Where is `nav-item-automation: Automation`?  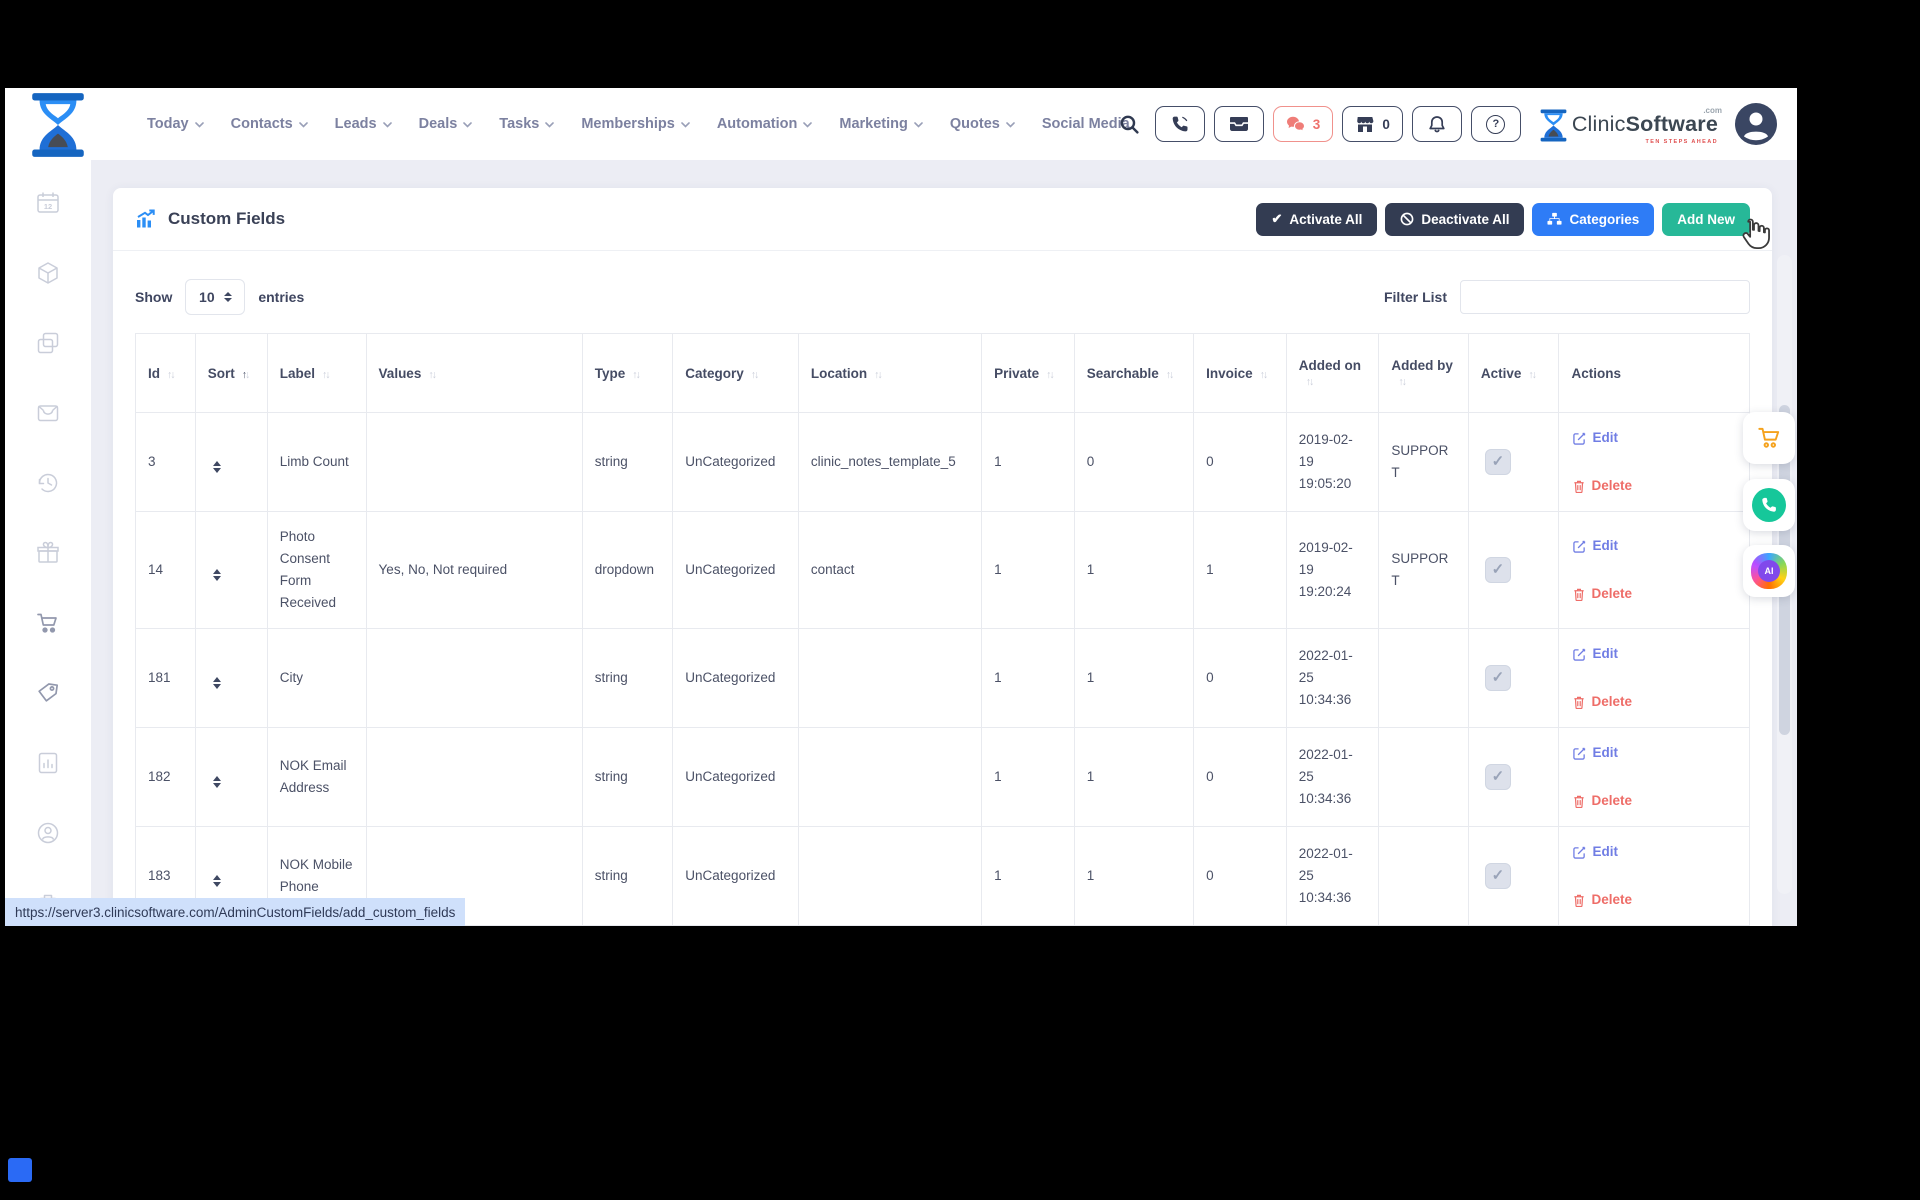 nav-item-automation: Automation is located at coordinates (765, 124).